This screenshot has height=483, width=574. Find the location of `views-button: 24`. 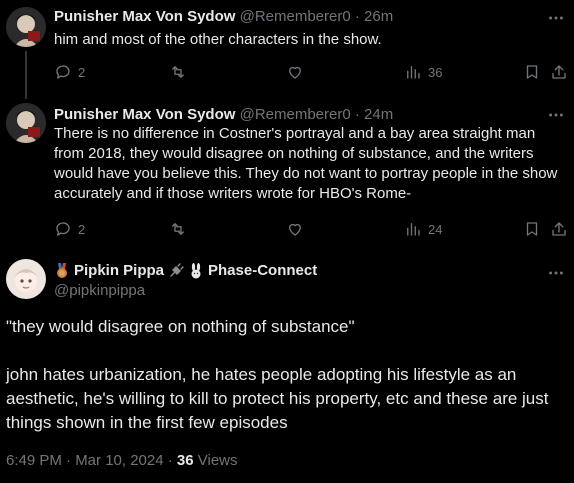

views-button: 24 is located at coordinates (423, 229).